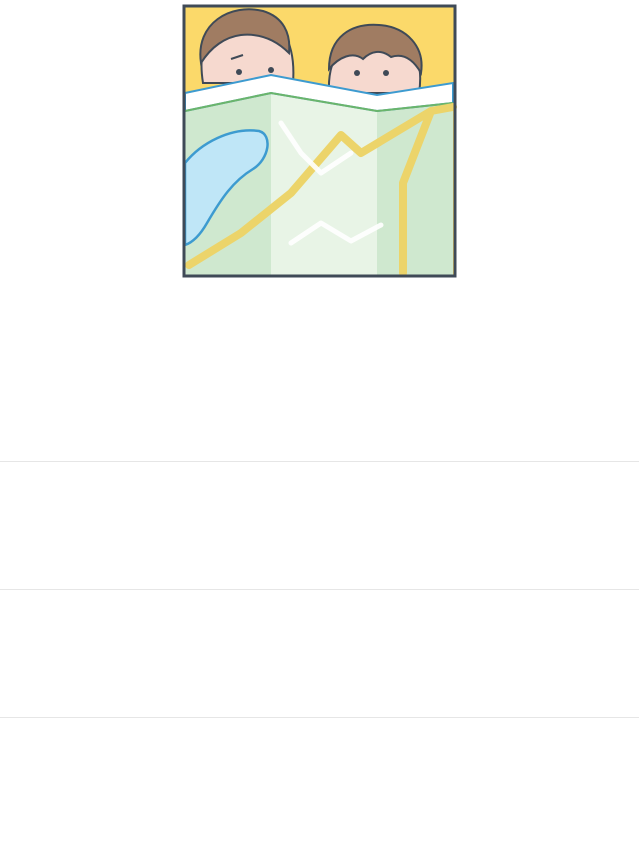 This screenshot has width=639, height=845. I want to click on map-reading-illustration-icon, so click(319, 141).